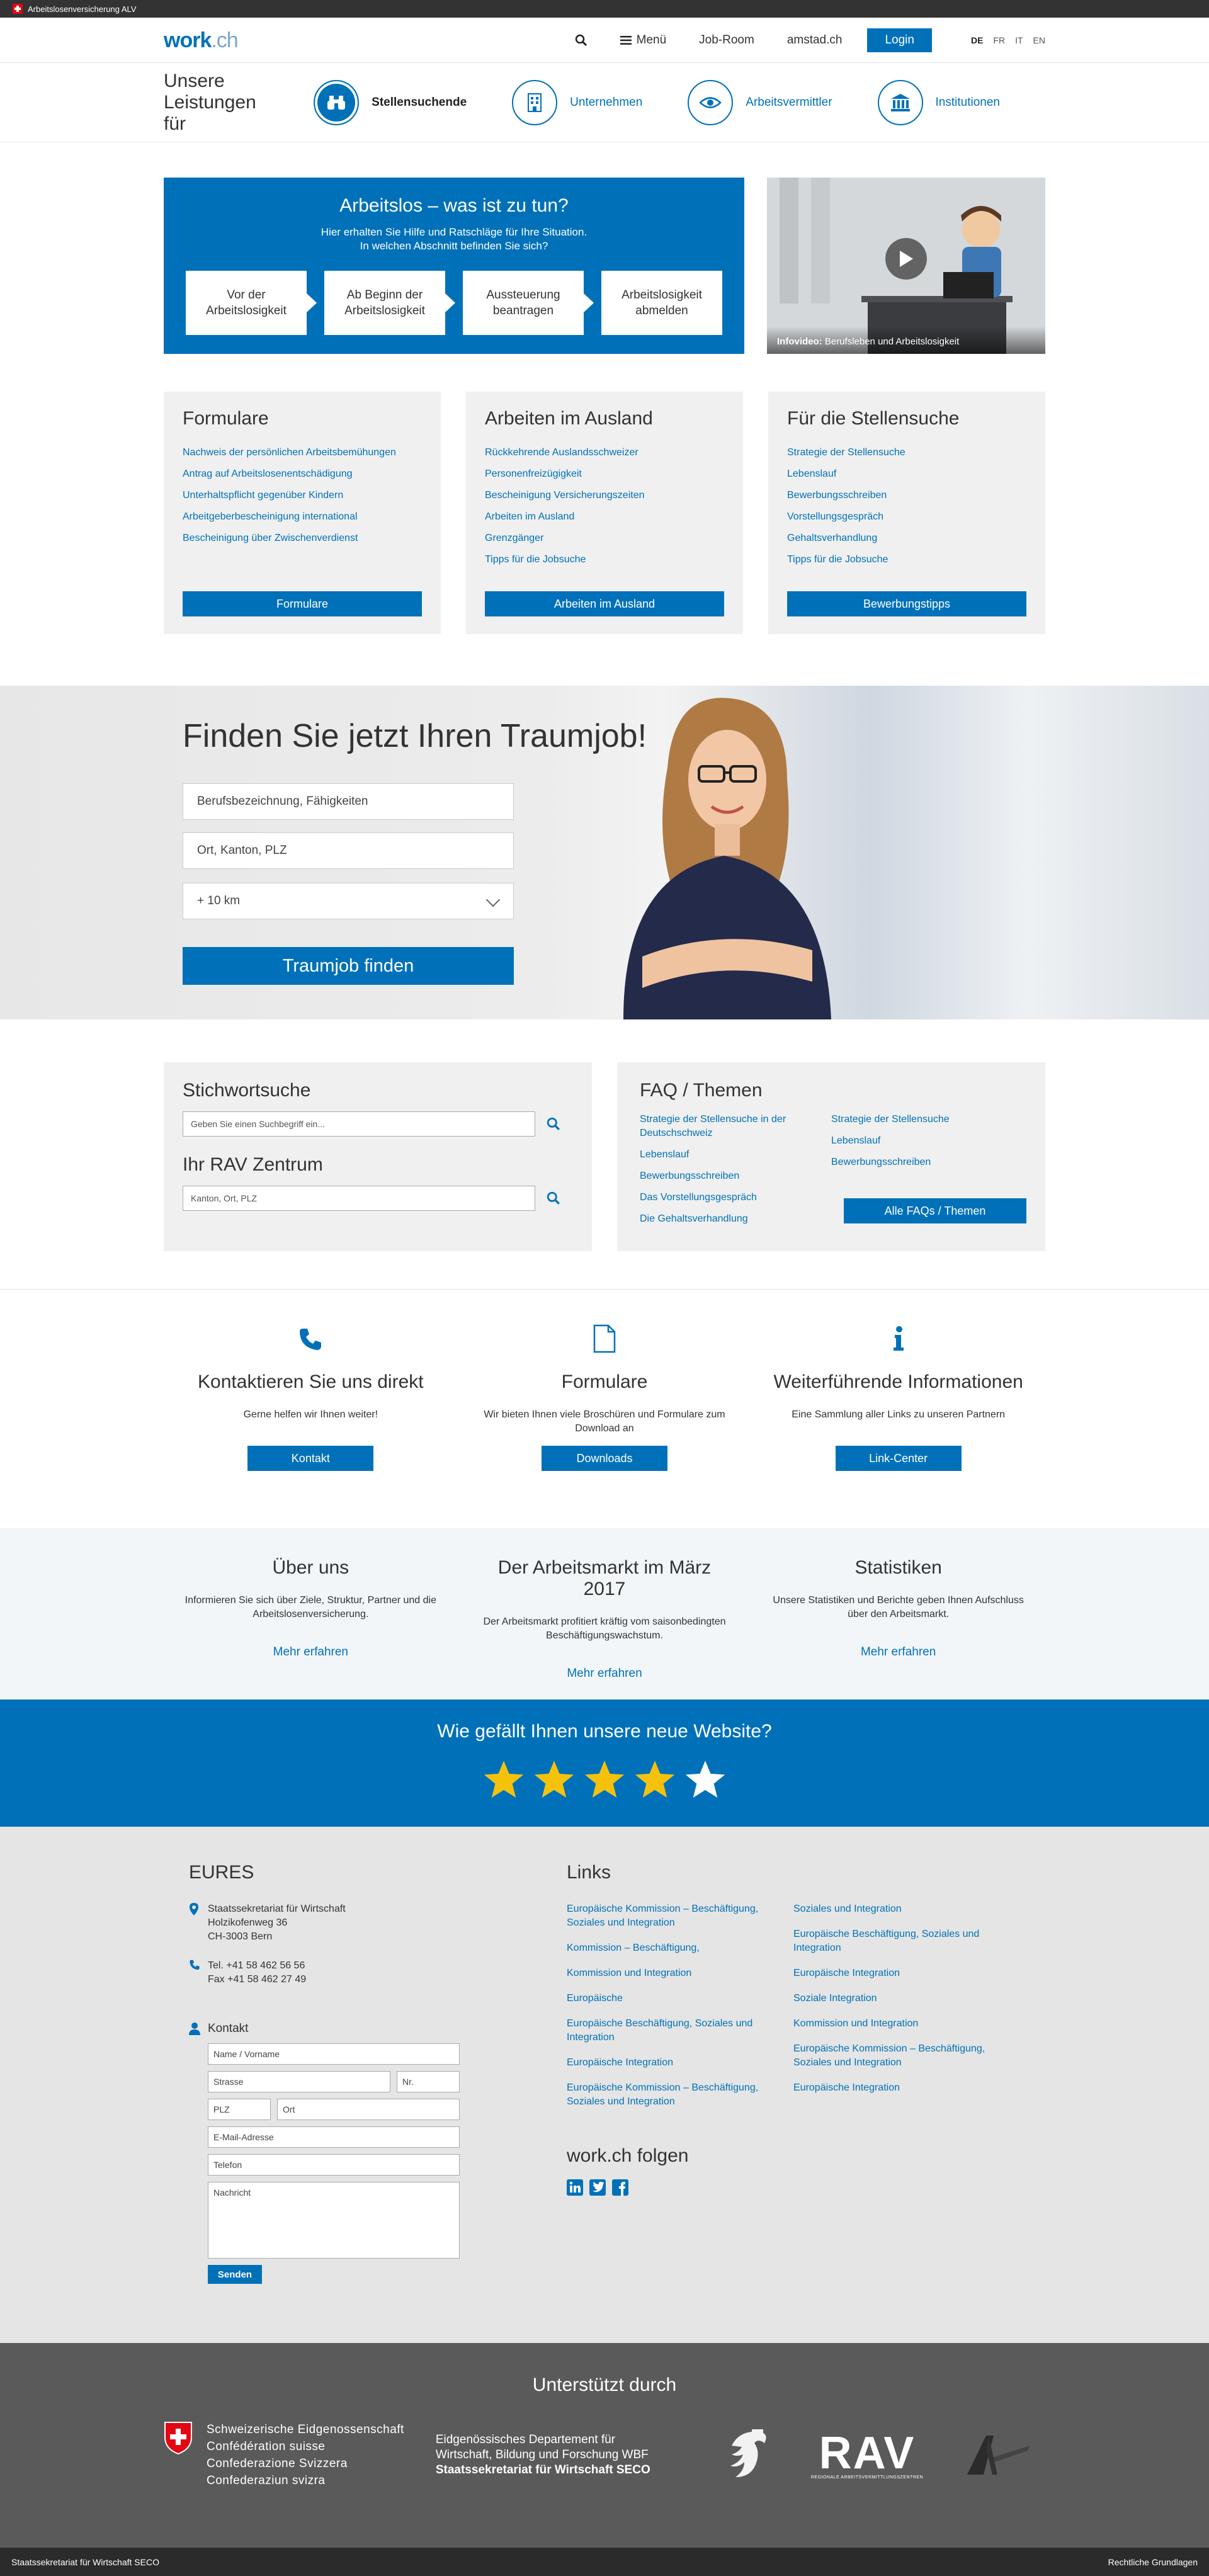 The width and height of the screenshot is (1209, 2576). What do you see at coordinates (302, 603) in the screenshot?
I see `formulare-button: Formulare` at bounding box center [302, 603].